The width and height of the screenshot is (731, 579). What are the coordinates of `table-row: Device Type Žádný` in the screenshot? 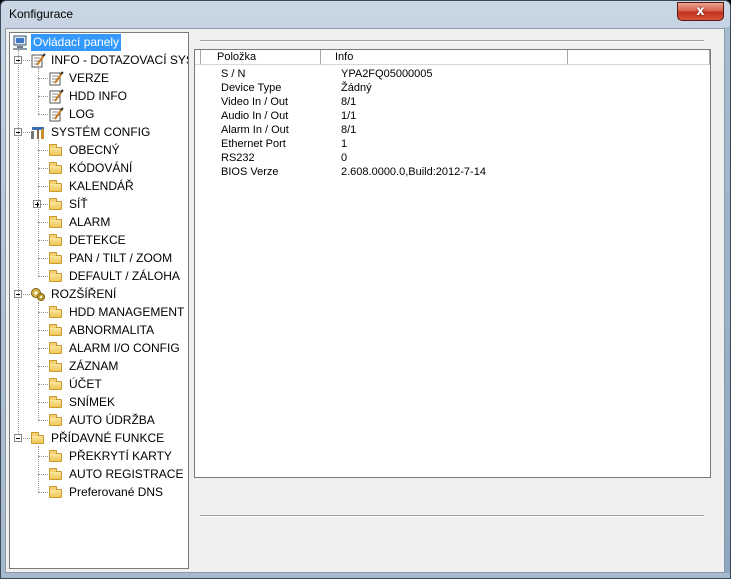 It's located at (452, 88).